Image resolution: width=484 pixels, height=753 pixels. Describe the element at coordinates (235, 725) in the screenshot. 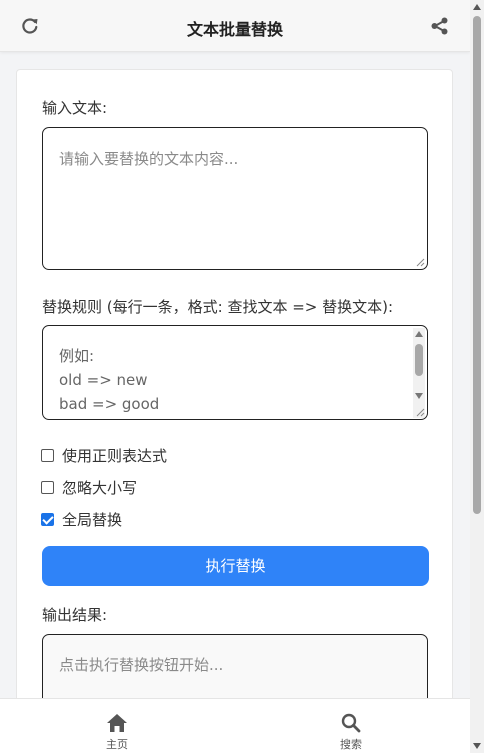

I see `bottom-nav: 主页 搜索` at that location.